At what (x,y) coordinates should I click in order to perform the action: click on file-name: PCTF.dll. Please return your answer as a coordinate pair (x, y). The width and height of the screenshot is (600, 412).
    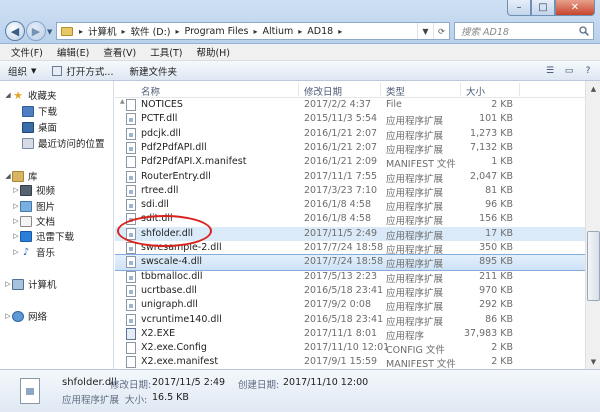
    Looking at the image, I should click on (159, 118).